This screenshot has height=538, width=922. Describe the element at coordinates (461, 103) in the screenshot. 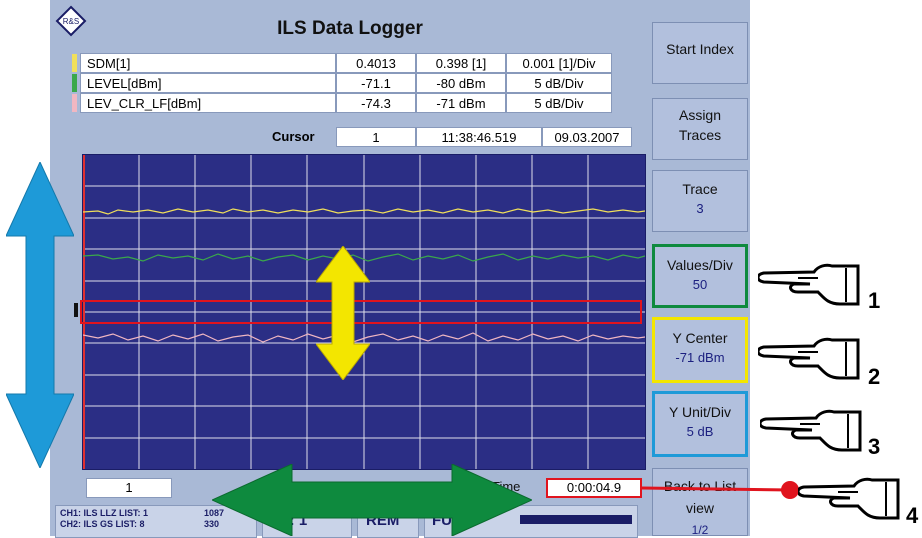

I see `trace-center: -71 dBm` at that location.